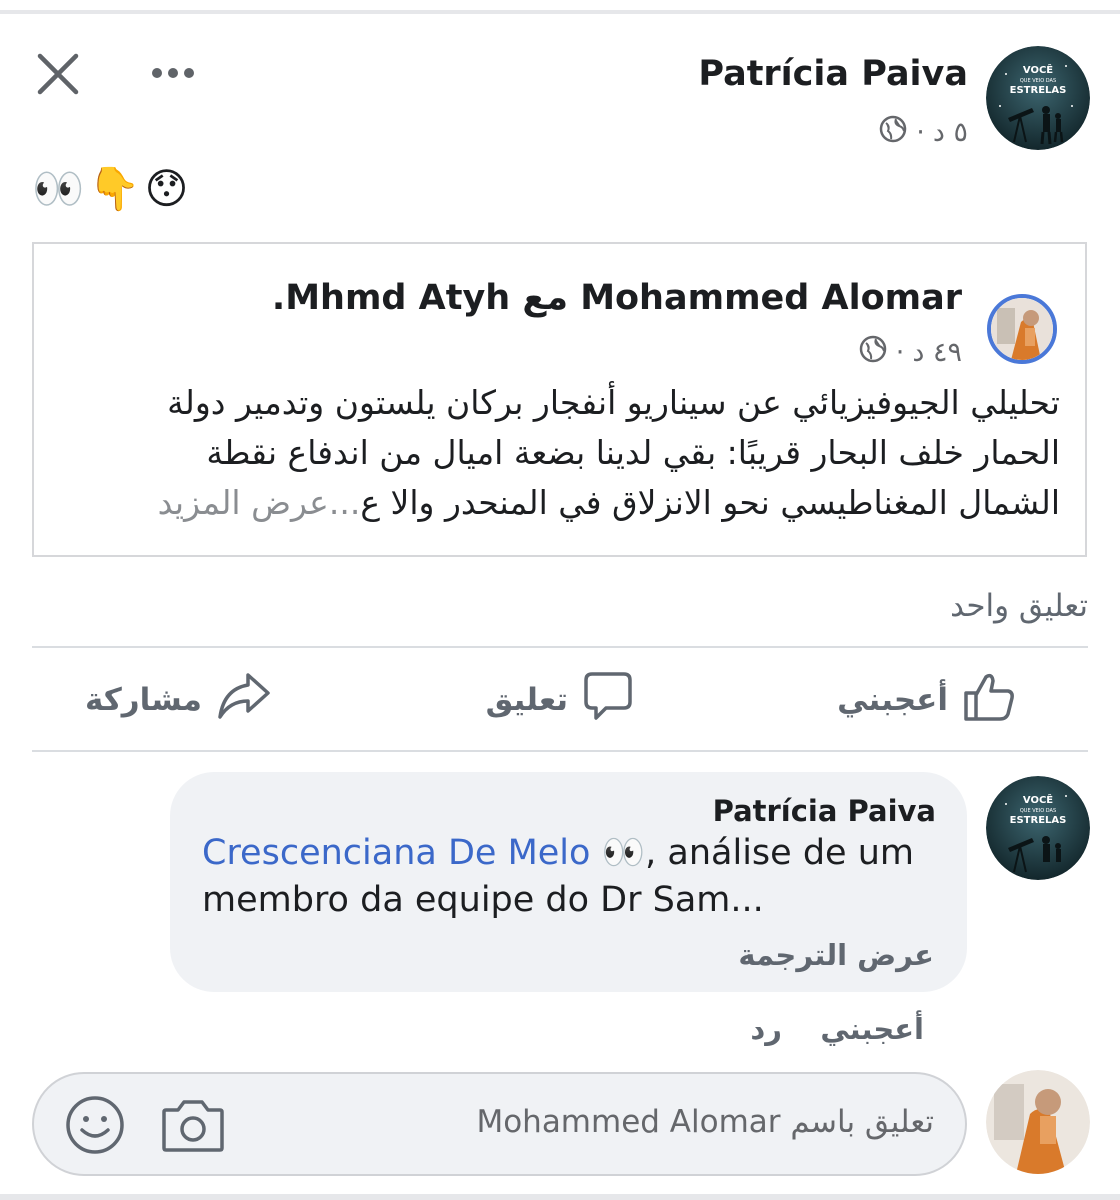  What do you see at coordinates (259, 502) in the screenshot?
I see `see-more-link: ...عرض المزيد` at bounding box center [259, 502].